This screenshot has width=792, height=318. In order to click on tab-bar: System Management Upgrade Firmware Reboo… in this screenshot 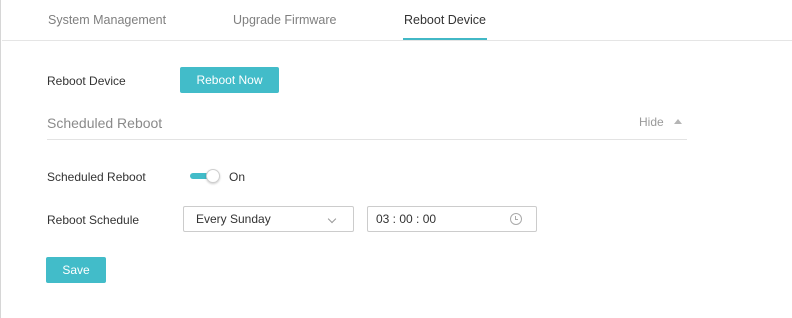, I will do `click(397, 20)`.